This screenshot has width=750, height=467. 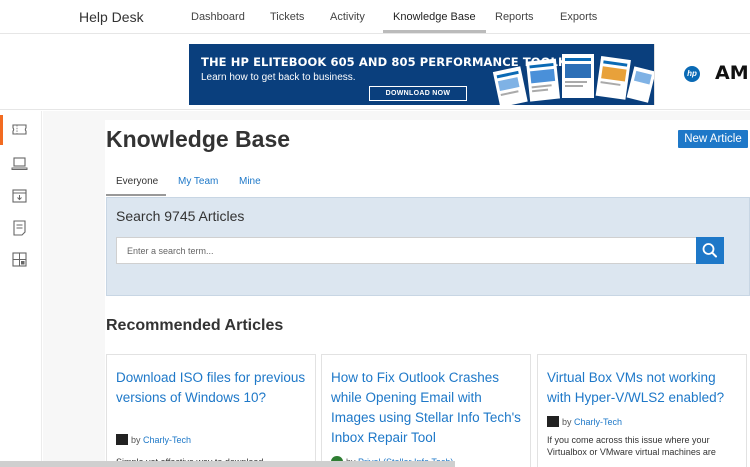 I want to click on search-title: Search 9745 Articles, so click(x=180, y=216).